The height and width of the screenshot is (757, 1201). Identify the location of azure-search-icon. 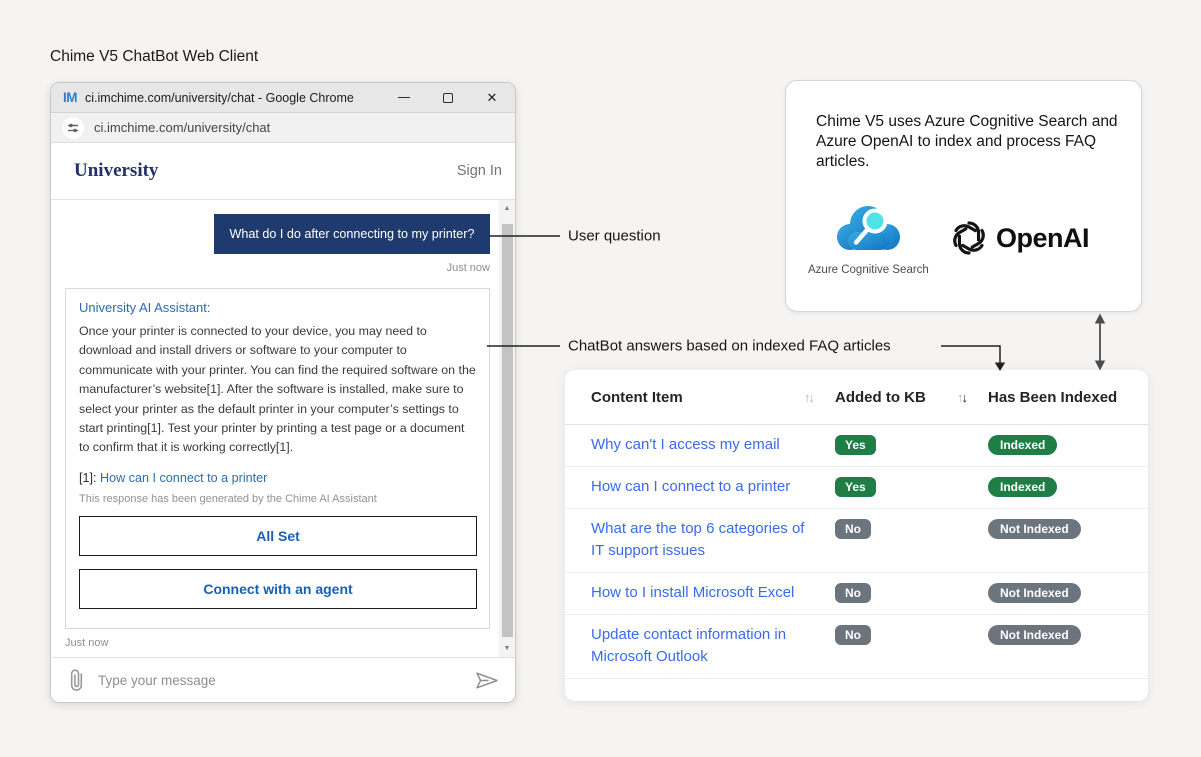
(868, 228).